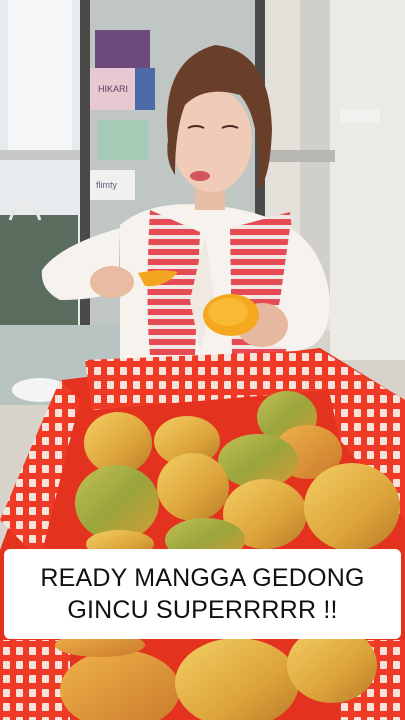  Describe the element at coordinates (202, 578) in the screenshot. I see `caption-line-1: READY MANGGA GEDONG` at that location.